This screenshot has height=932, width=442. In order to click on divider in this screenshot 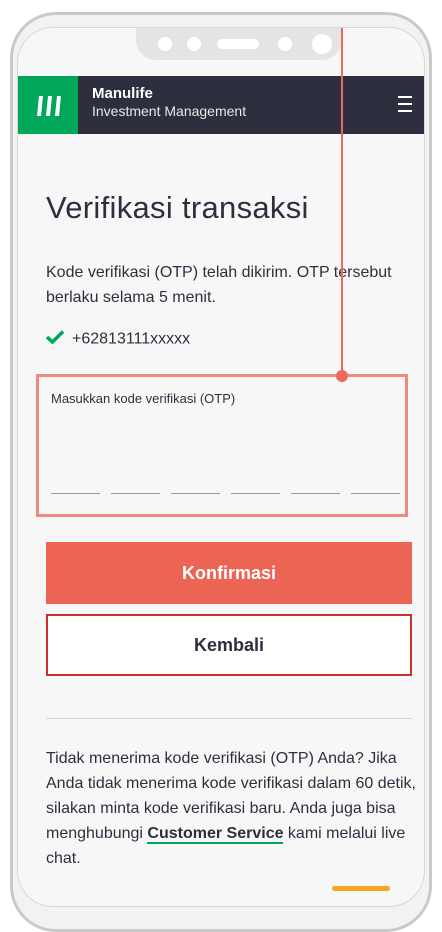, I will do `click(229, 718)`.